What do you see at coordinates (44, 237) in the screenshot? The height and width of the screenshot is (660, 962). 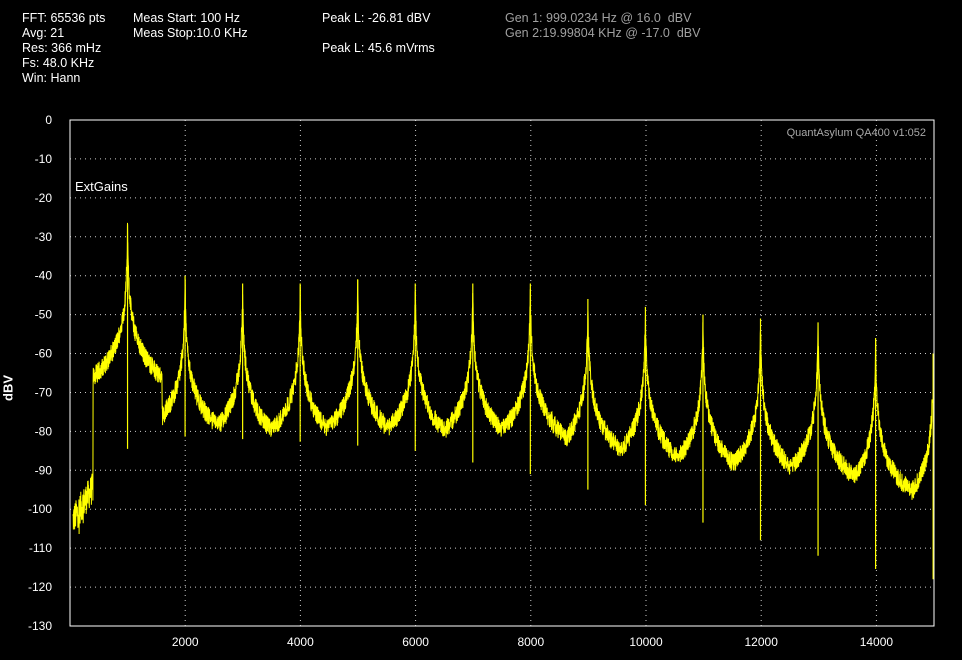 I see `y-tick-label: -30` at bounding box center [44, 237].